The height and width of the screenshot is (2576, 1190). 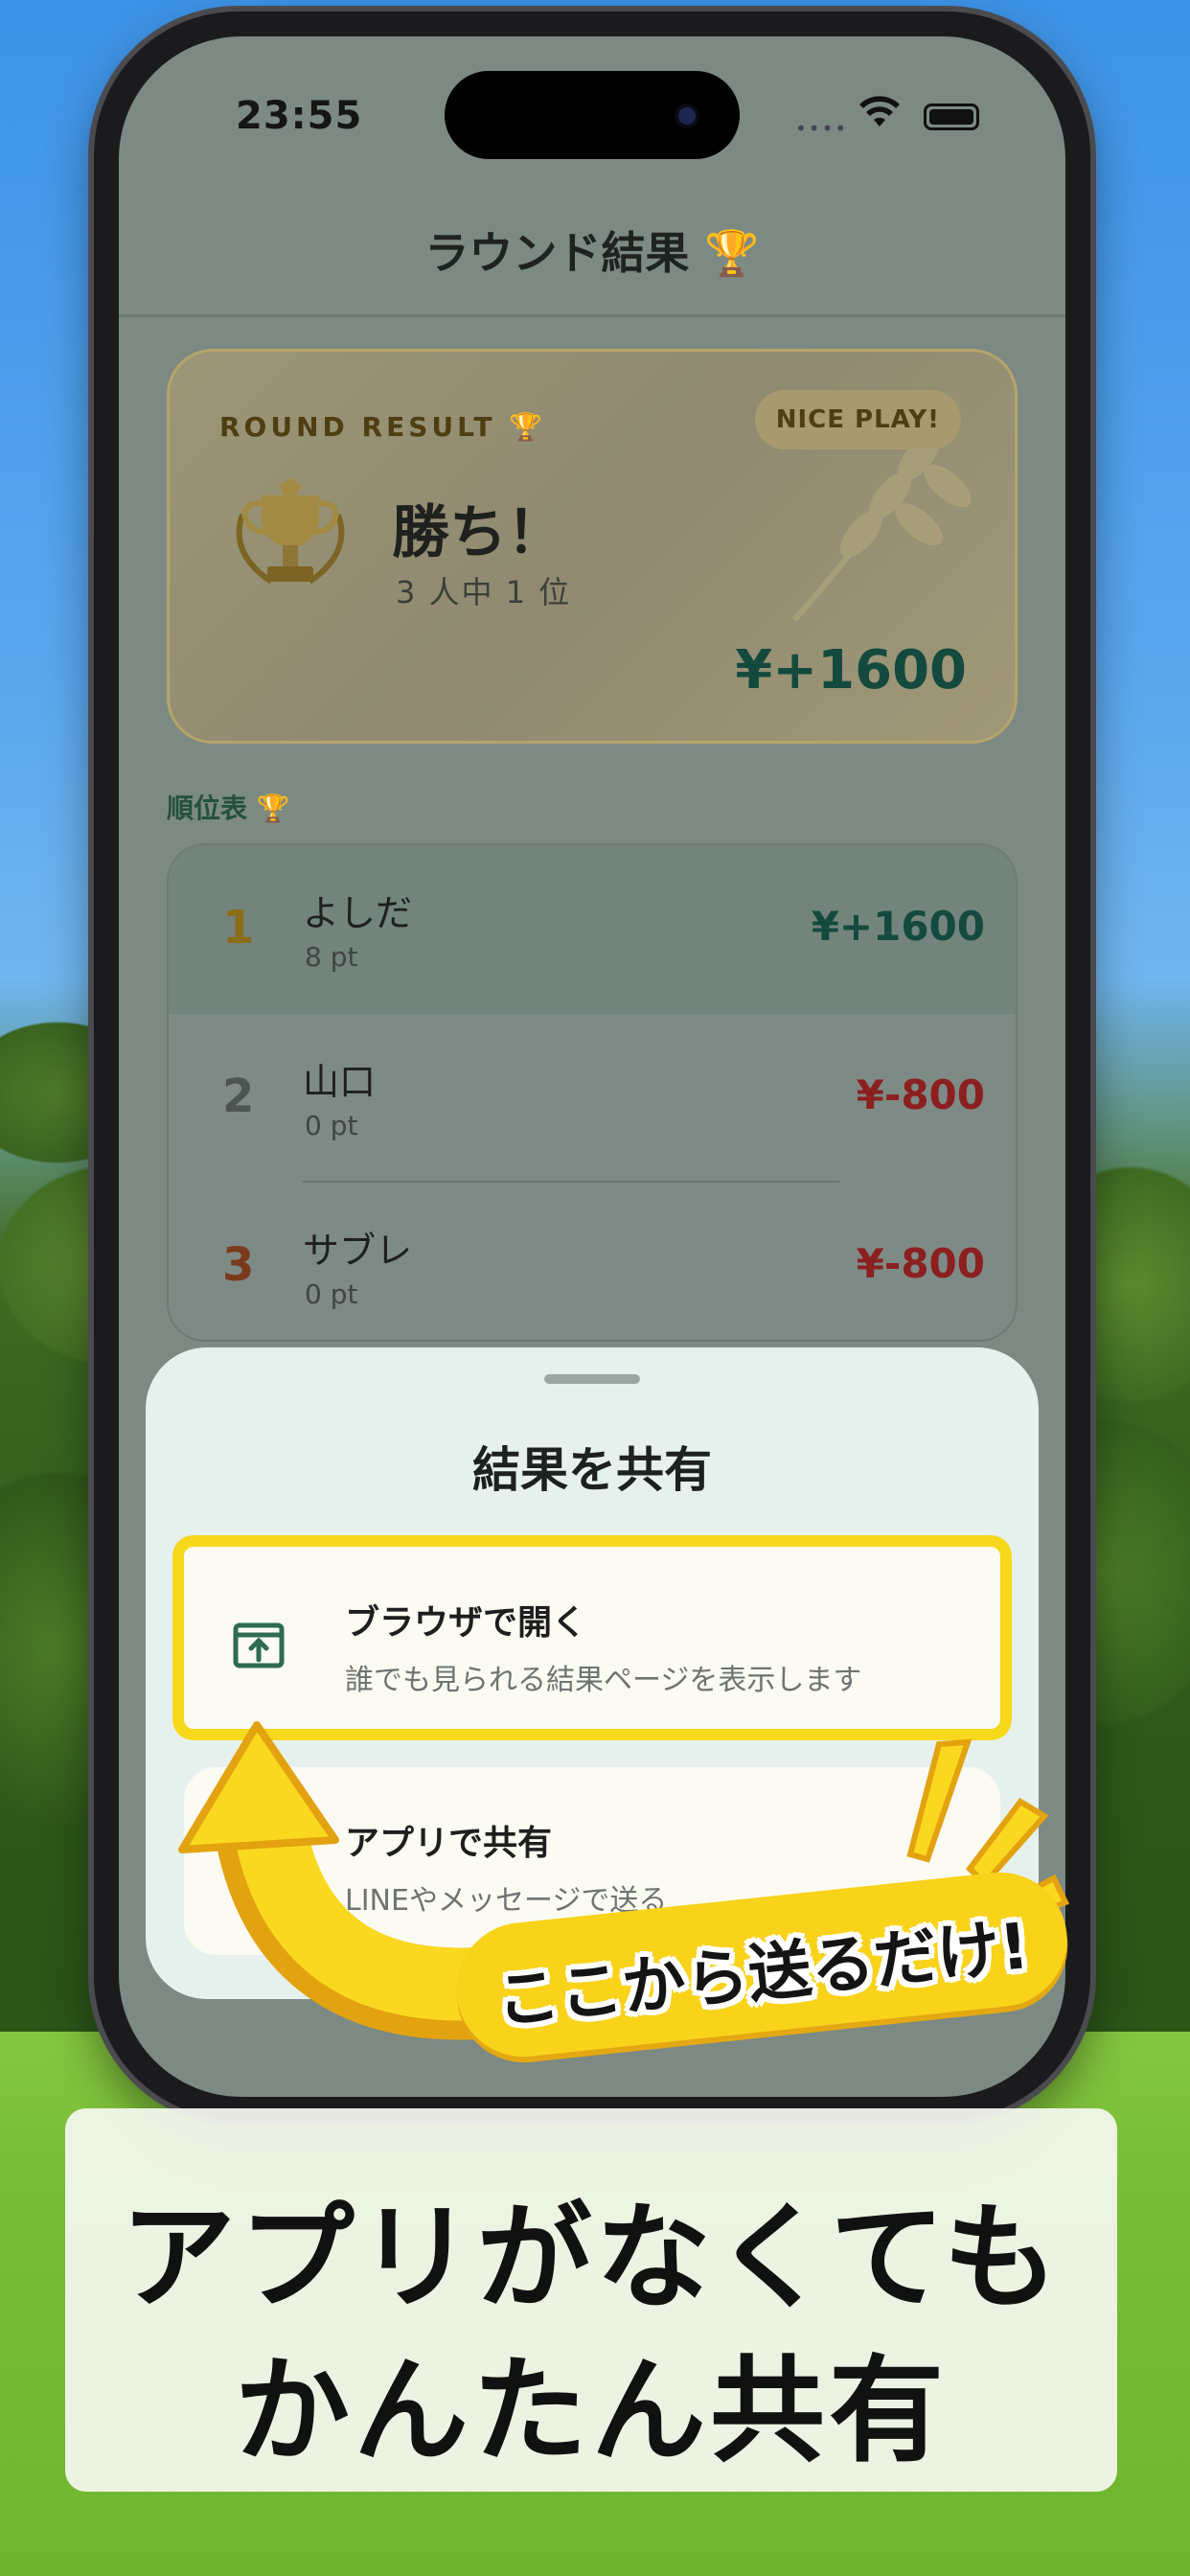 What do you see at coordinates (592, 1098) in the screenshot?
I see `ranking-row: 2 山口 0 pt ¥-800` at bounding box center [592, 1098].